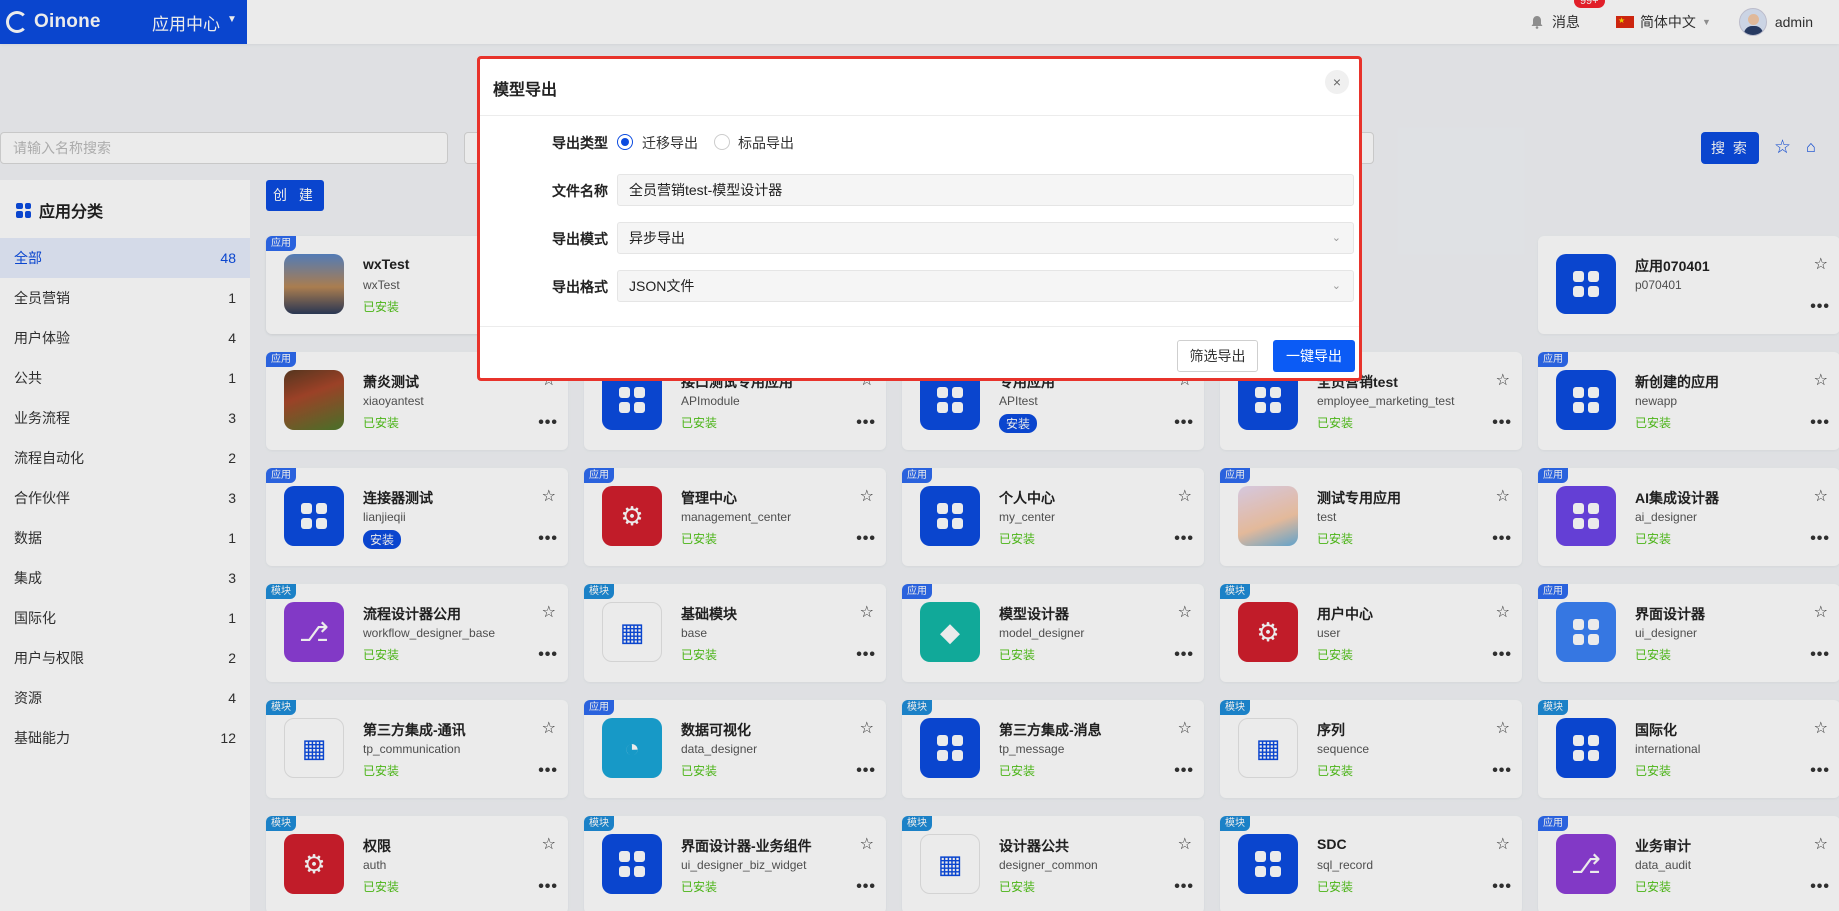 The height and width of the screenshot is (911, 1839). What do you see at coordinates (722, 142) in the screenshot?
I see `radio-standard-export` at bounding box center [722, 142].